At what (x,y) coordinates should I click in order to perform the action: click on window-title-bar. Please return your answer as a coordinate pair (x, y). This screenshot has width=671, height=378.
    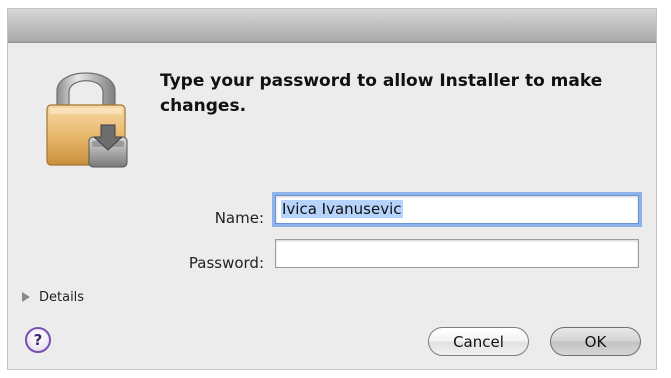
    Looking at the image, I should click on (332, 26).